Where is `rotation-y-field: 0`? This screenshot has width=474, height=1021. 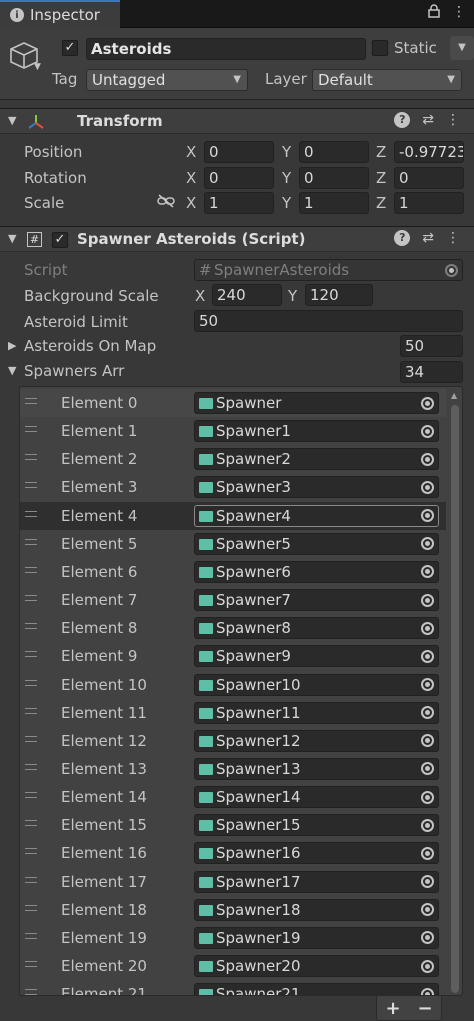
rotation-y-field: 0 is located at coordinates (334, 178).